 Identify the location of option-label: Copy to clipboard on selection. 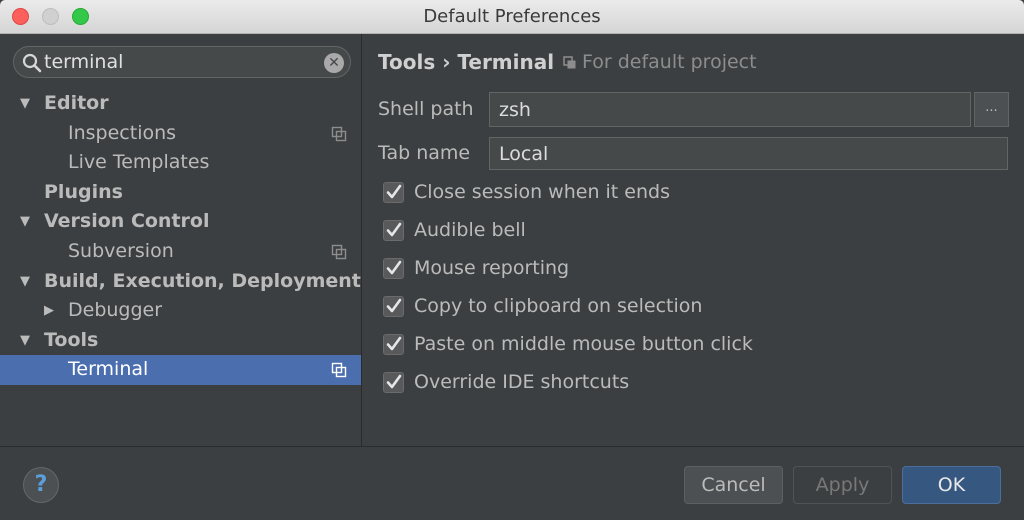
(558, 306).